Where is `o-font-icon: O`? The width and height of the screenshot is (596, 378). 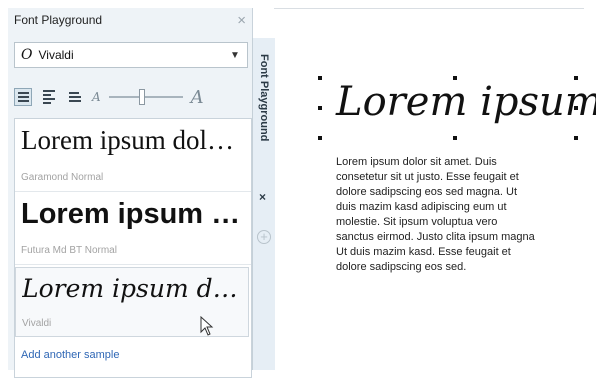
o-font-icon: O is located at coordinates (27, 55).